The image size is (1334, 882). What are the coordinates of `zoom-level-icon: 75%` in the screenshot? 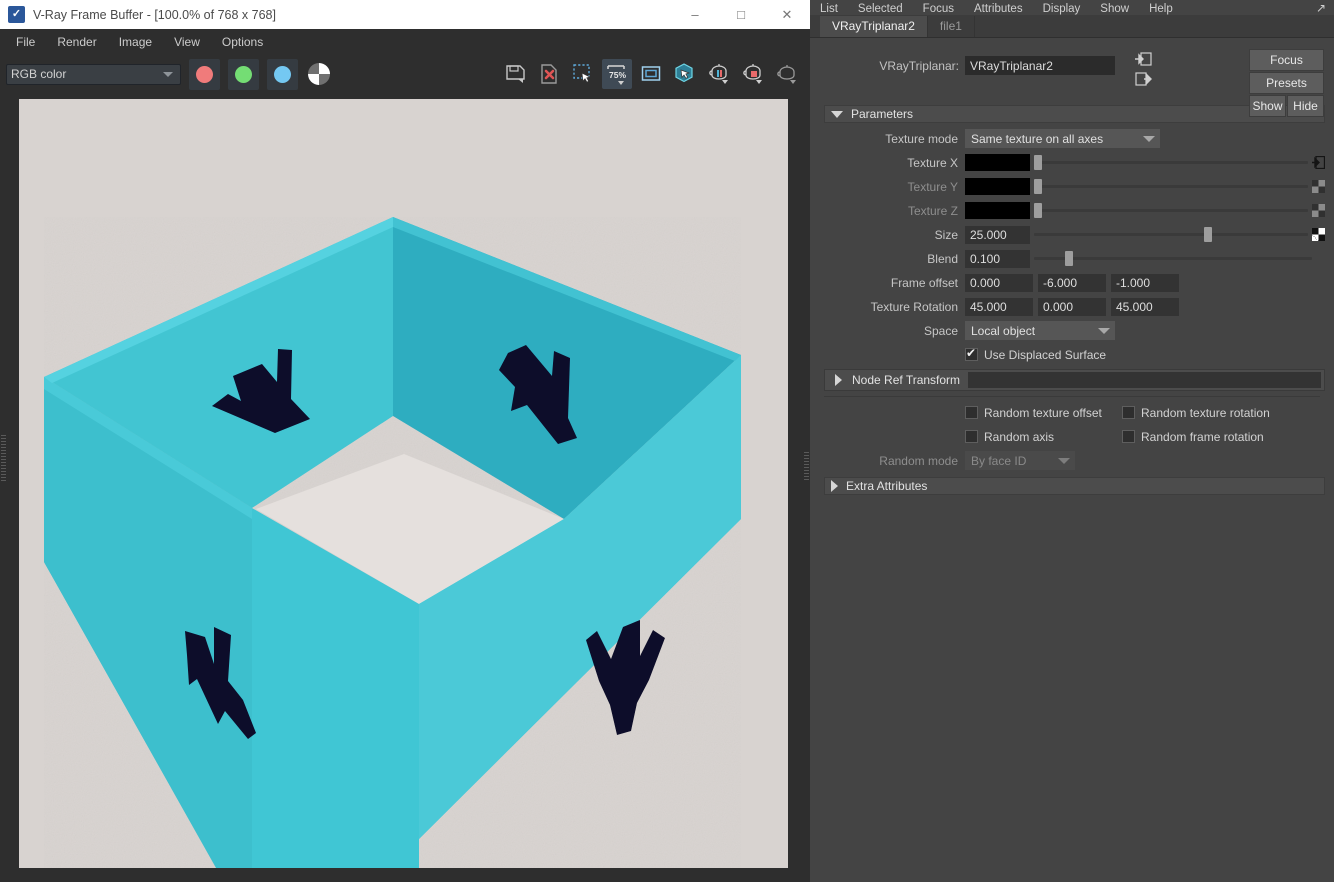 It's located at (616, 75).